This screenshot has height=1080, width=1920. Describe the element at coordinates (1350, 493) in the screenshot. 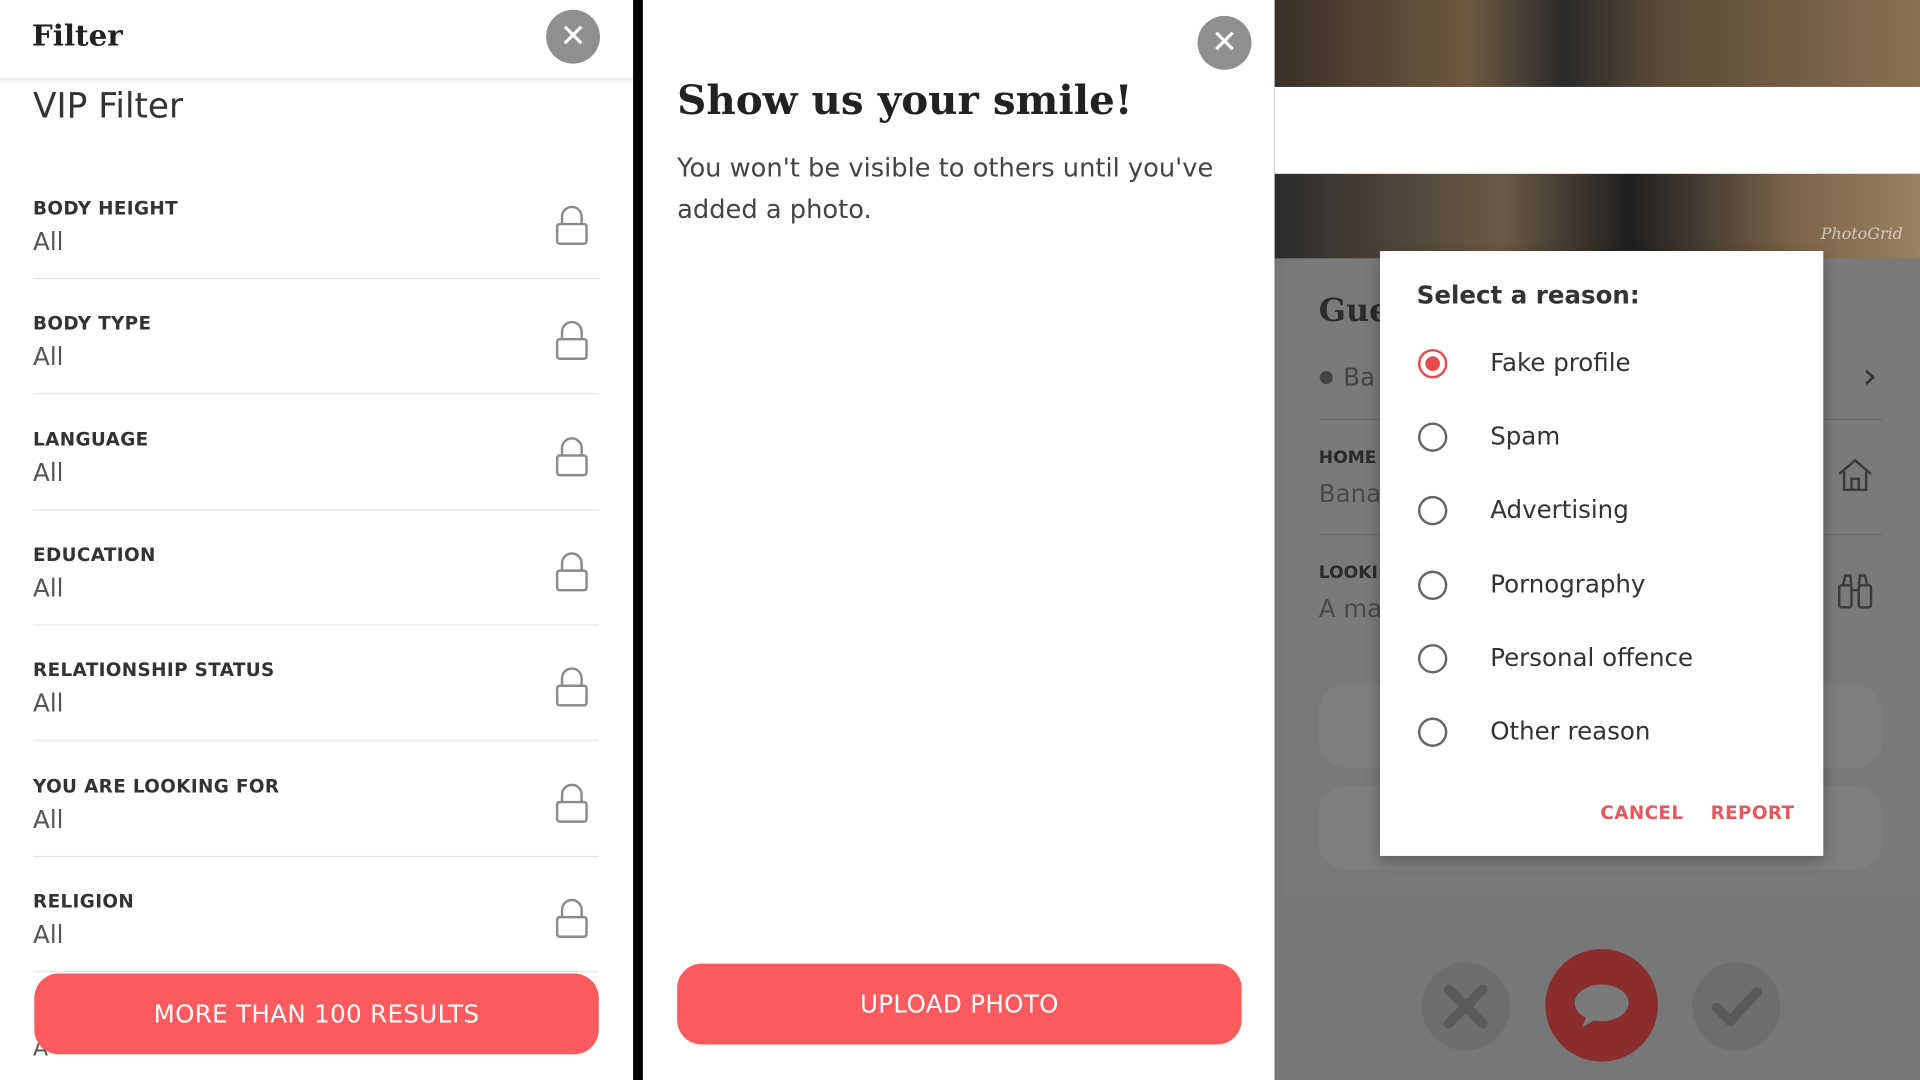

I see `hometown-value: Bana` at that location.